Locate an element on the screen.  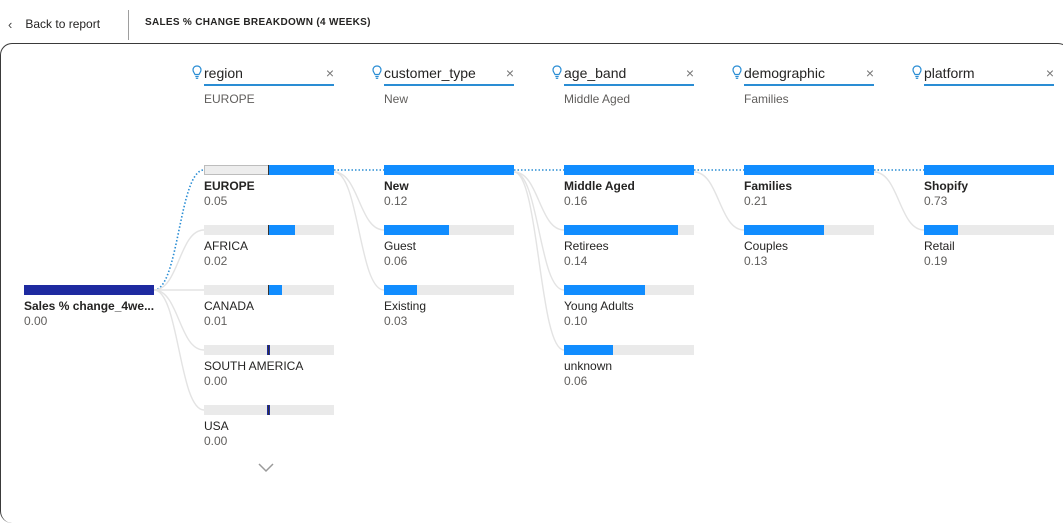
tree-node: unknown 0.06 is located at coordinates (629, 366).